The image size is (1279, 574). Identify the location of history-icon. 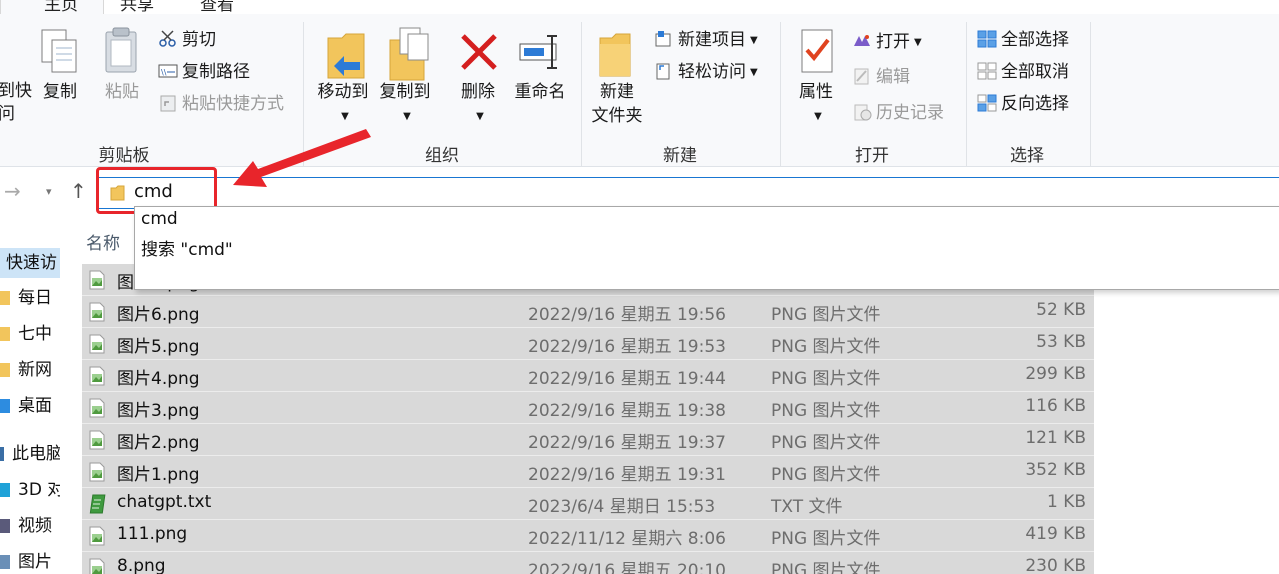
(863, 112).